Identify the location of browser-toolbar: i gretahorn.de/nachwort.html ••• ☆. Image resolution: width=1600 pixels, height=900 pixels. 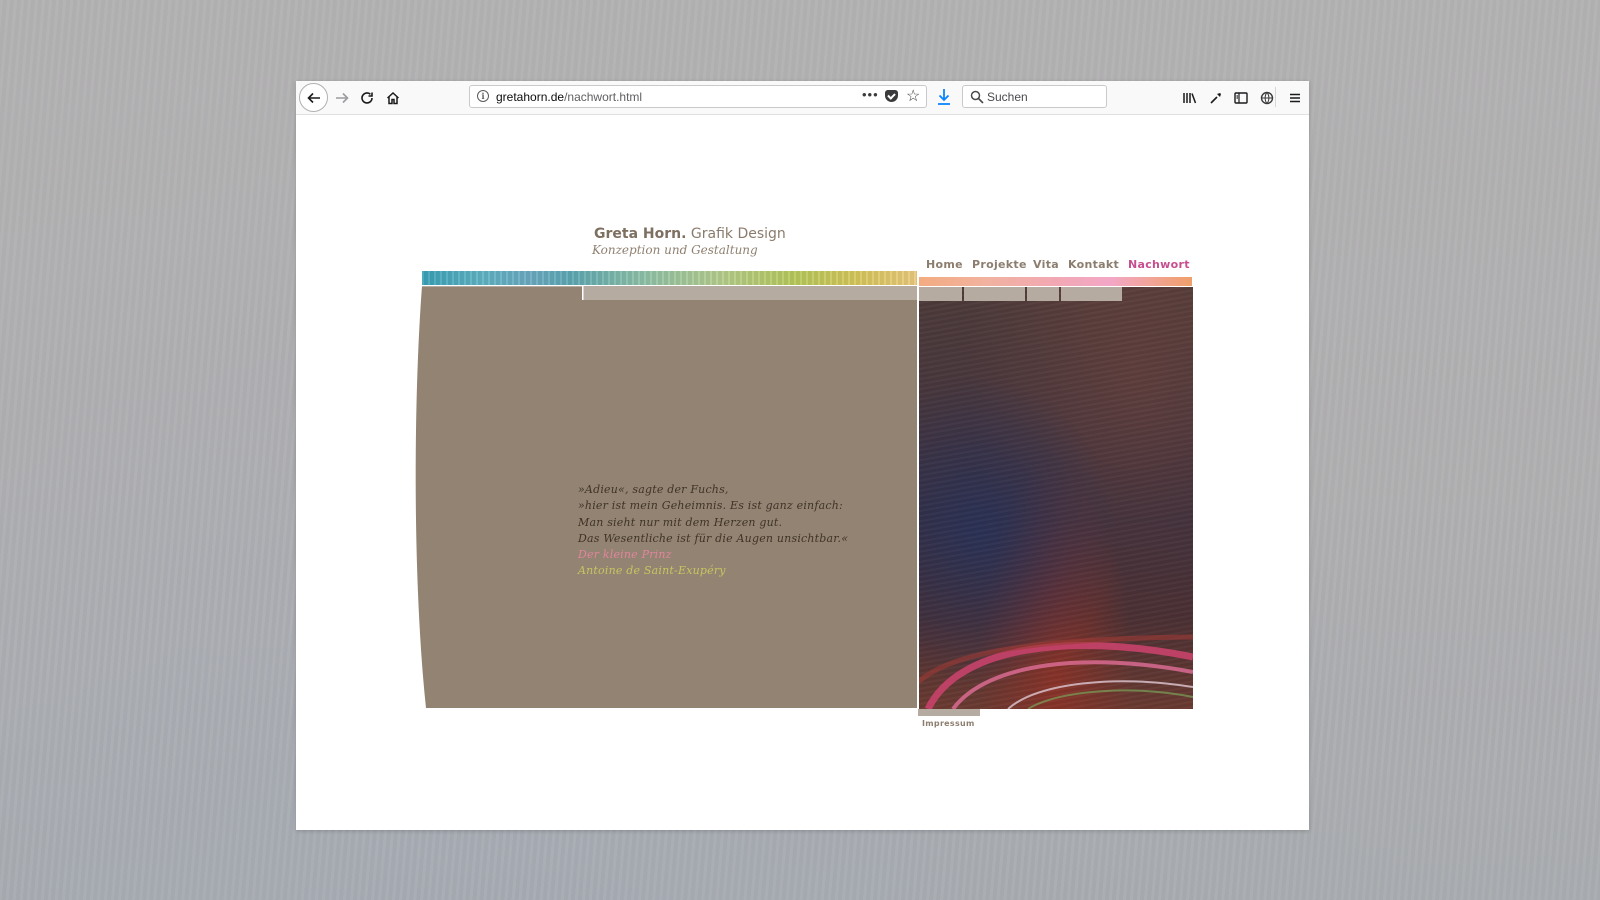
(802, 98).